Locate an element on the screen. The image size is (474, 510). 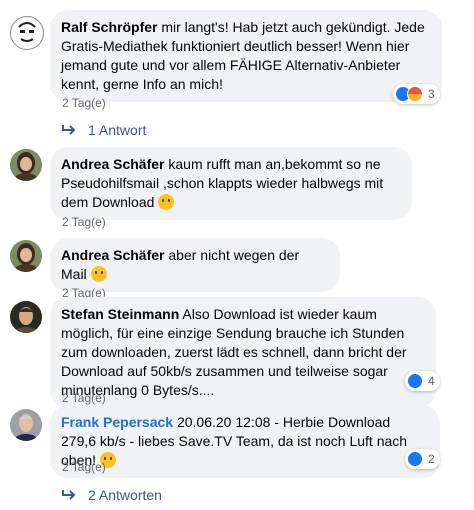
view-replies-link: 2 Antworten is located at coordinates (112, 495).